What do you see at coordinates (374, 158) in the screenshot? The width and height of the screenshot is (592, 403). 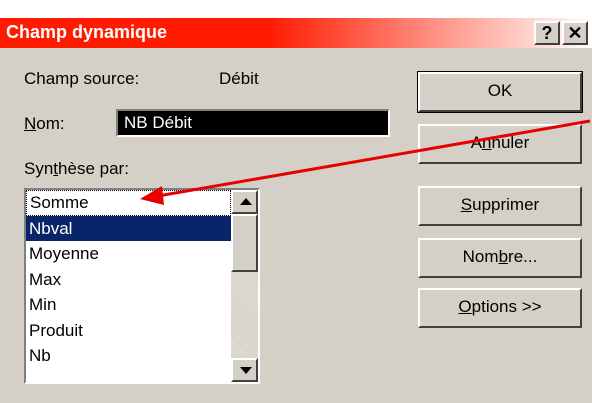 I see `annotation-arrow-line` at bounding box center [374, 158].